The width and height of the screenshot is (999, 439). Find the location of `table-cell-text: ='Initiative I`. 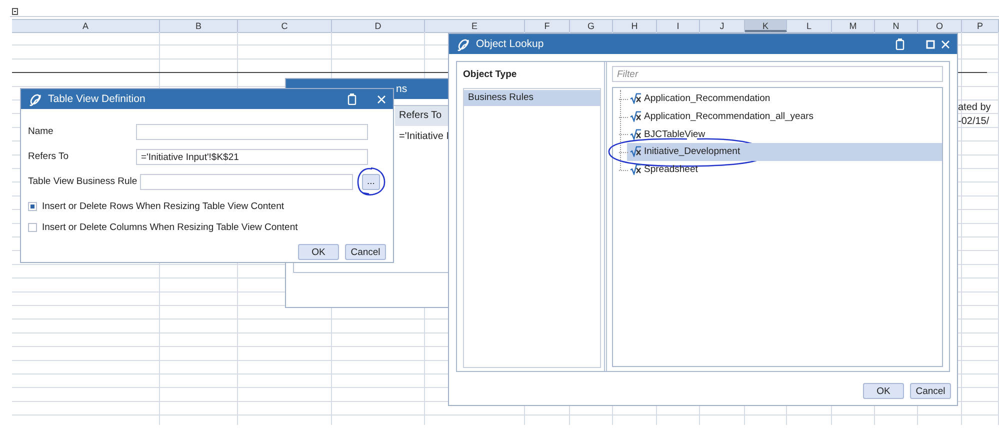

table-cell-text: ='Initiative I is located at coordinates (424, 136).